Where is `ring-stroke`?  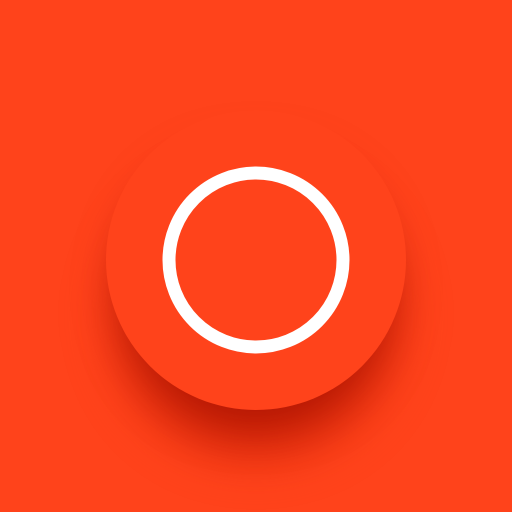
ring-stroke is located at coordinates (256, 260).